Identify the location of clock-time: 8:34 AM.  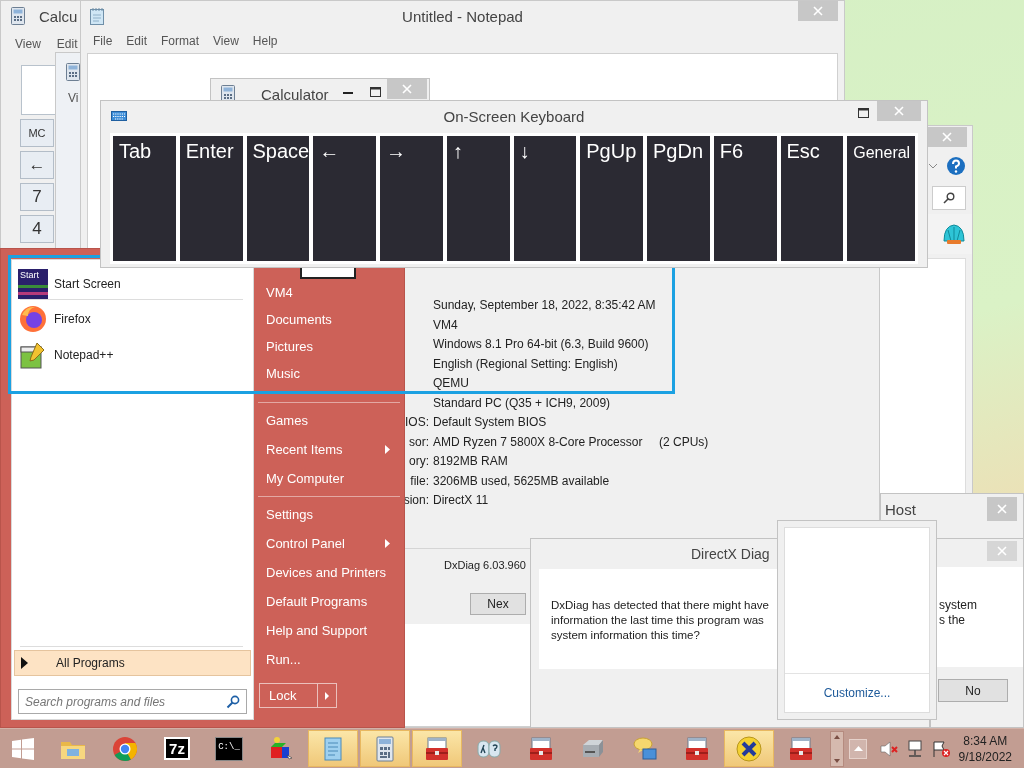
(985, 740).